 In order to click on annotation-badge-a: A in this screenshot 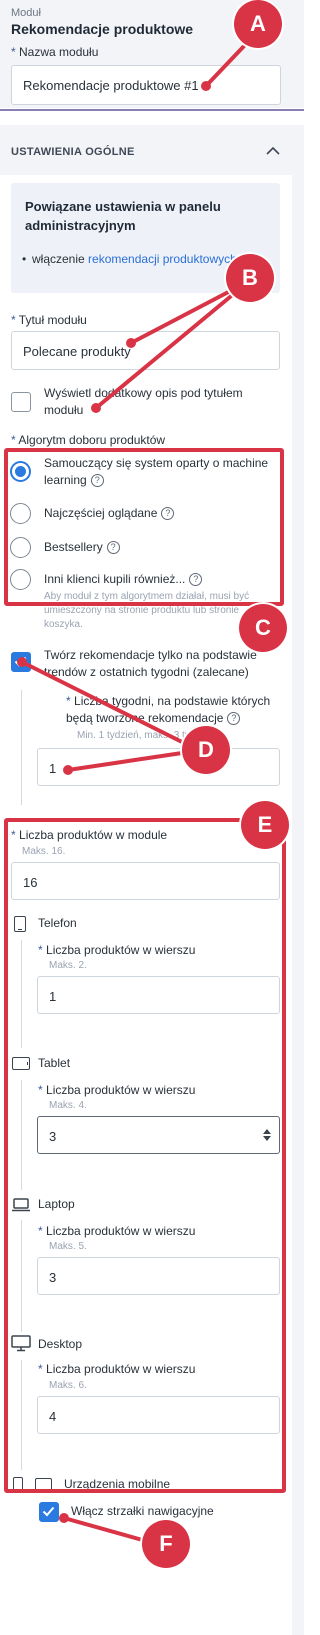, I will do `click(258, 24)`.